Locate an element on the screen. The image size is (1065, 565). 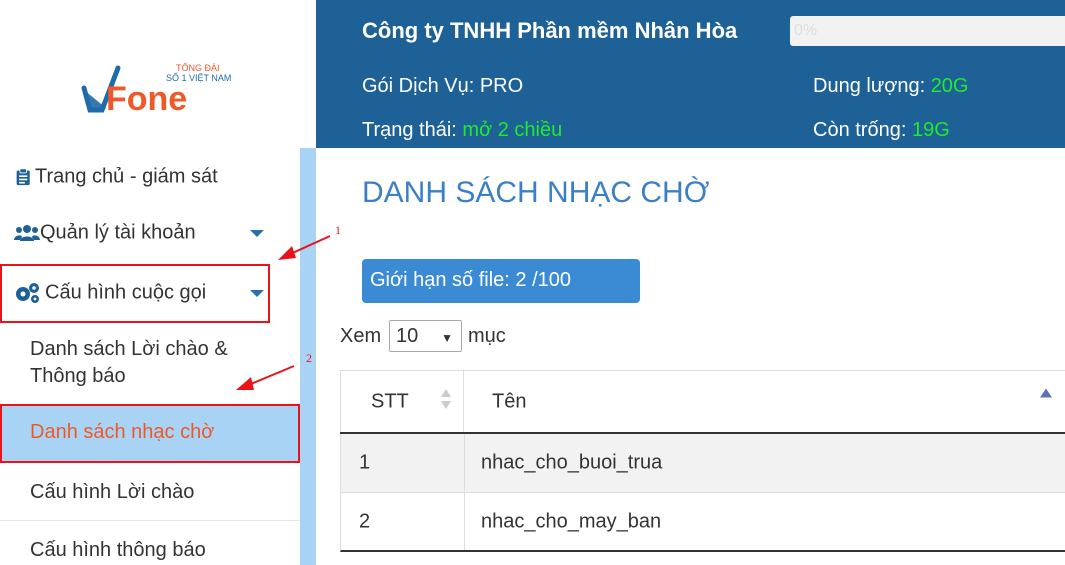
cell-text: 1 is located at coordinates (365, 462).